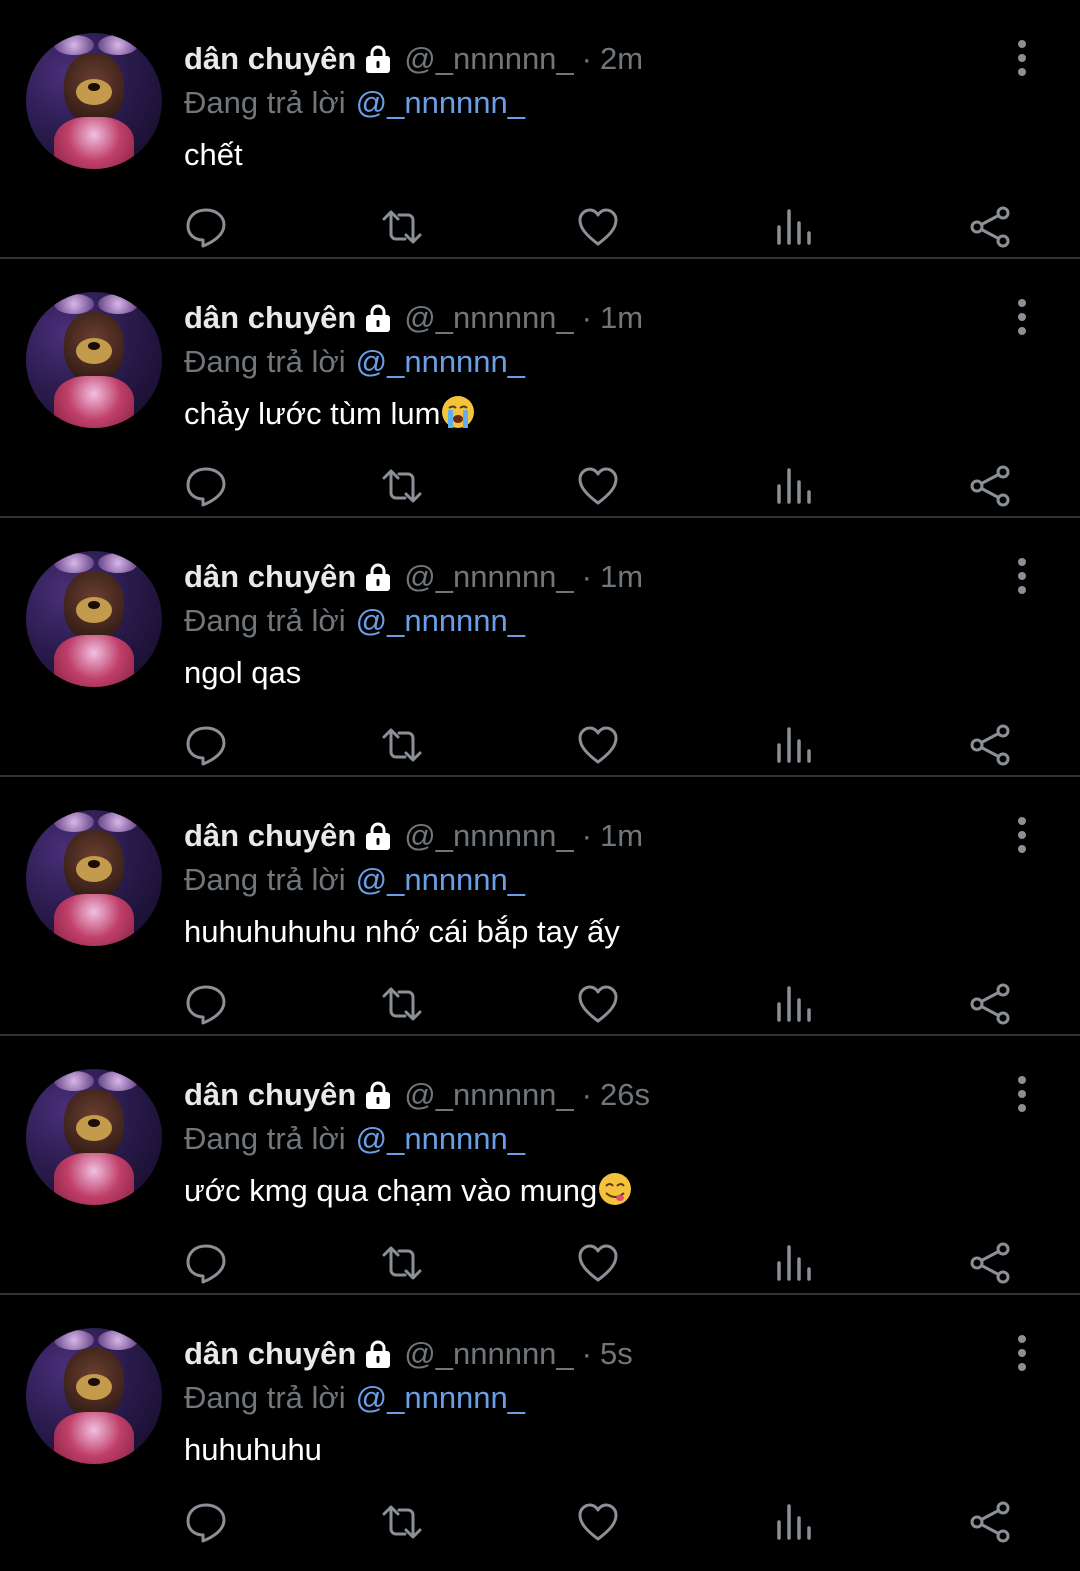 This screenshot has width=1080, height=1571. I want to click on replying-to-label: Đang trả lời, so click(265, 879).